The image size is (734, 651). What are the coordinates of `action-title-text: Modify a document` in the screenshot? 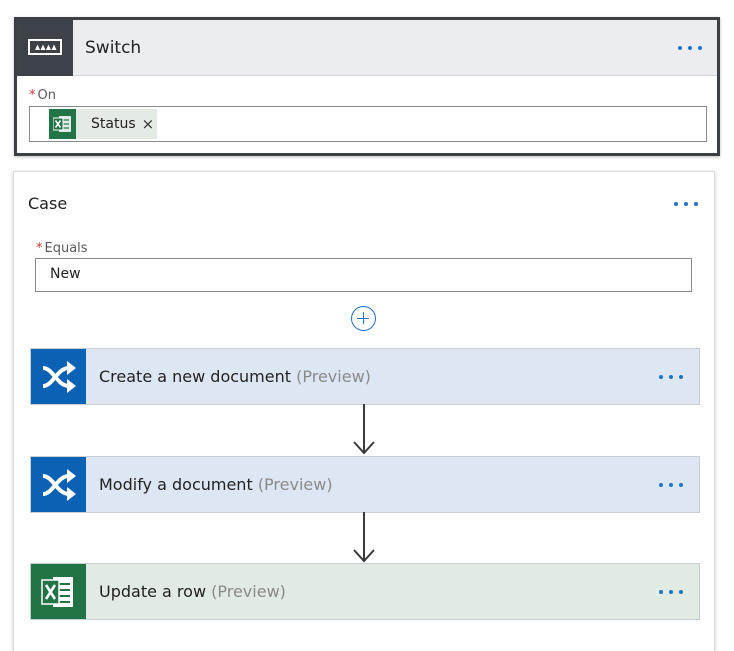 It's located at (176, 484).